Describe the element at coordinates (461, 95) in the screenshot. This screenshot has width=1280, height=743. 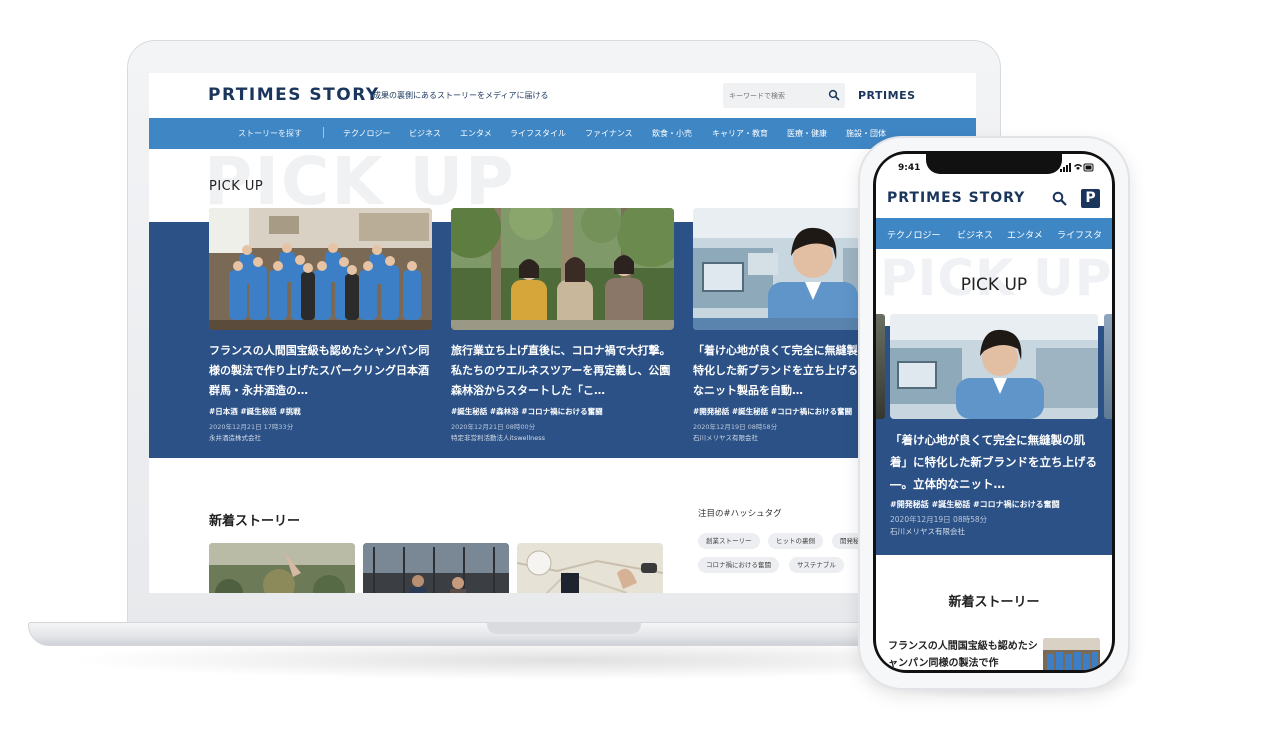
I see `site-tagline: 成果の裏側にあるストーリーをメディアに届ける` at that location.